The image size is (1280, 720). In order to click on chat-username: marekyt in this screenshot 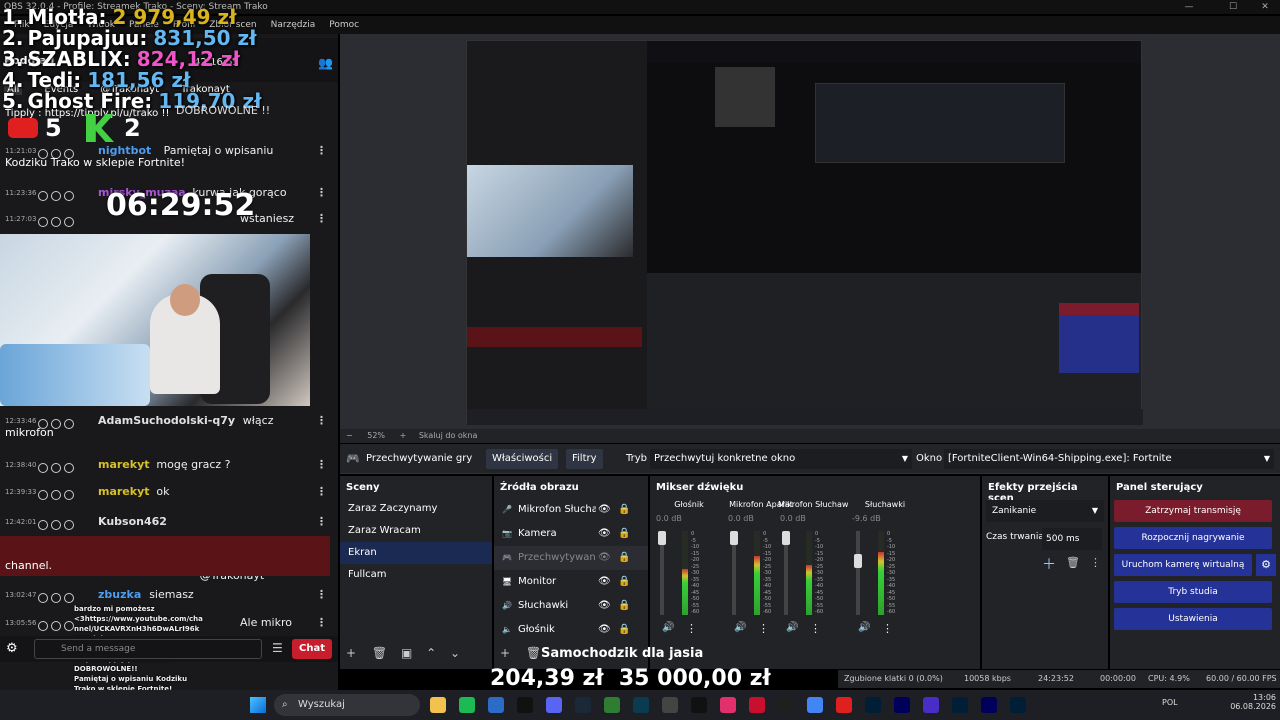, I will do `click(124, 465)`.